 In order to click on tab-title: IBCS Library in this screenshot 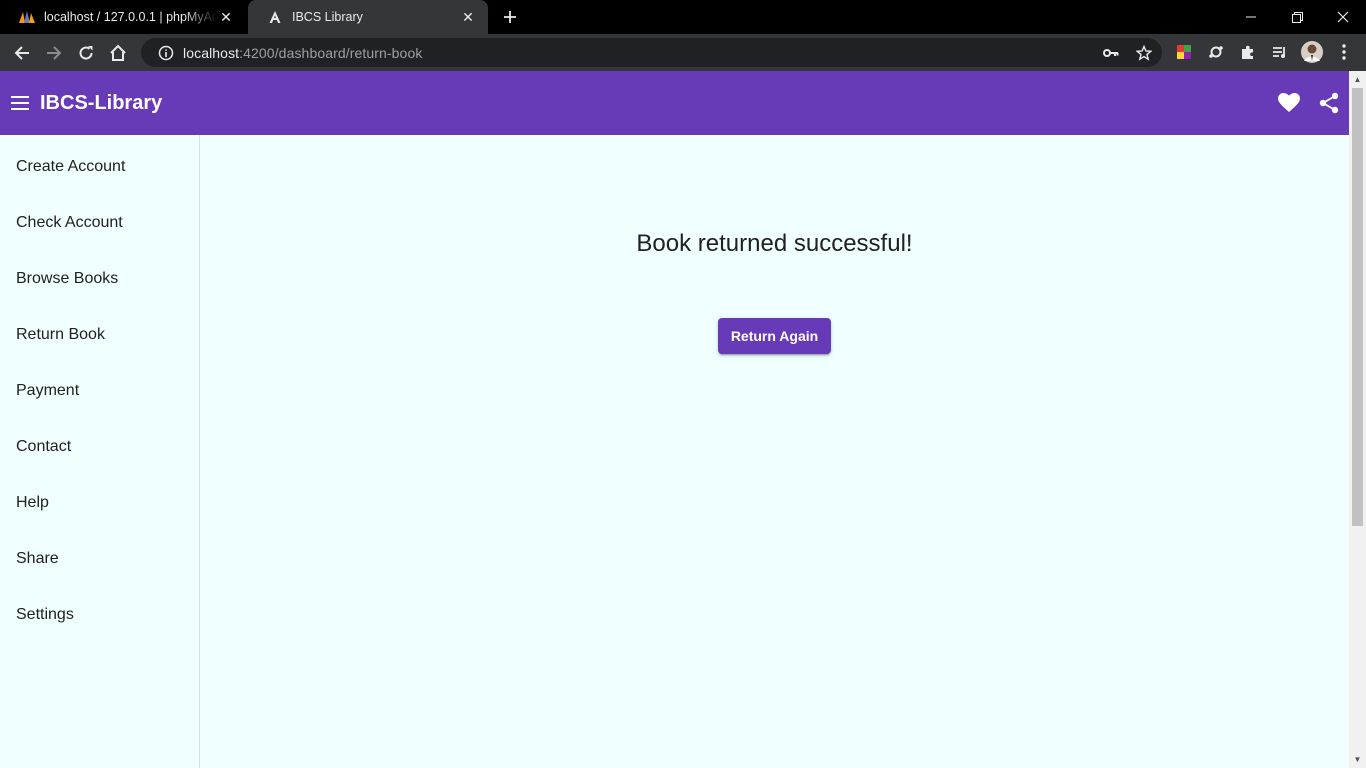, I will do `click(327, 17)`.